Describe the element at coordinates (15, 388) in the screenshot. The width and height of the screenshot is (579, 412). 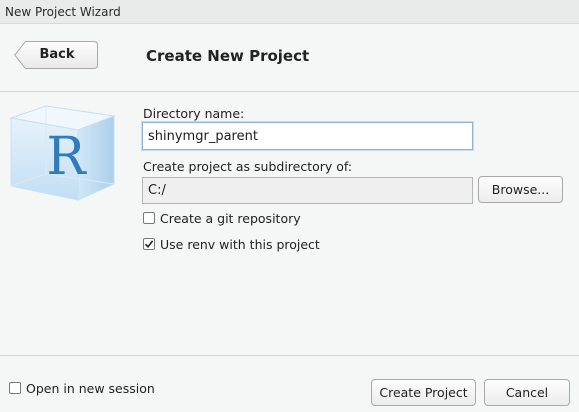
I see `open-new-session-checkbox` at that location.